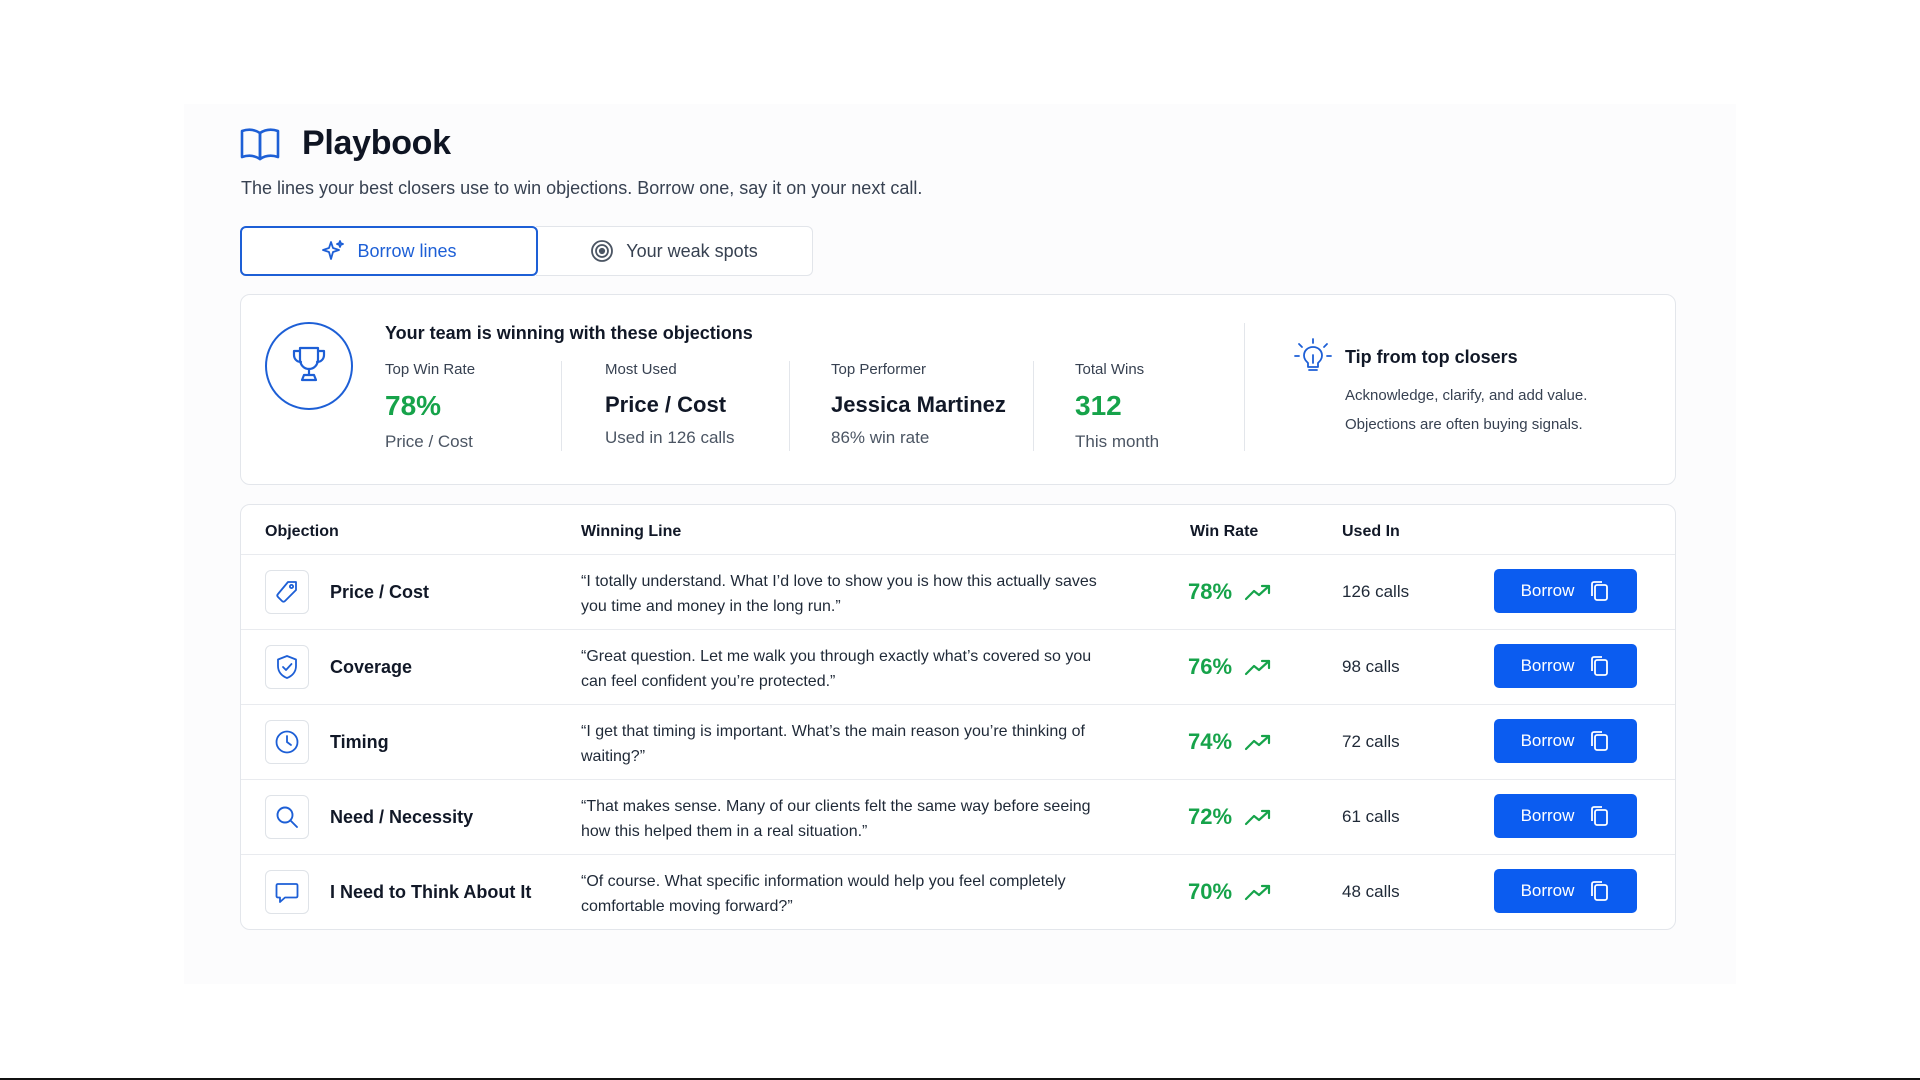  What do you see at coordinates (641, 369) in the screenshot?
I see `stat-label: Most Used` at bounding box center [641, 369].